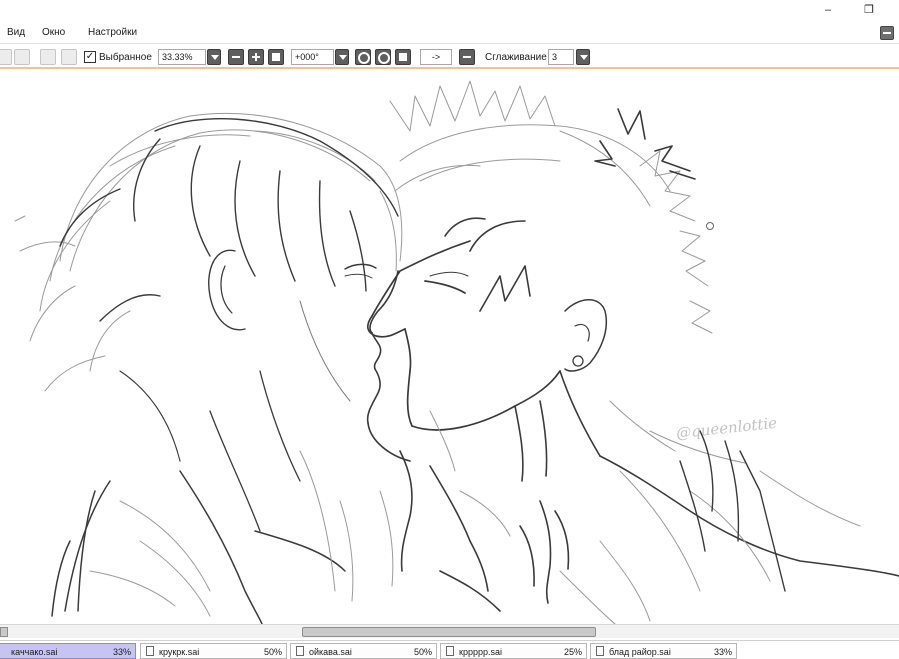  I want to click on tab-document-3: ойкава.sai 50%, so click(363, 651).